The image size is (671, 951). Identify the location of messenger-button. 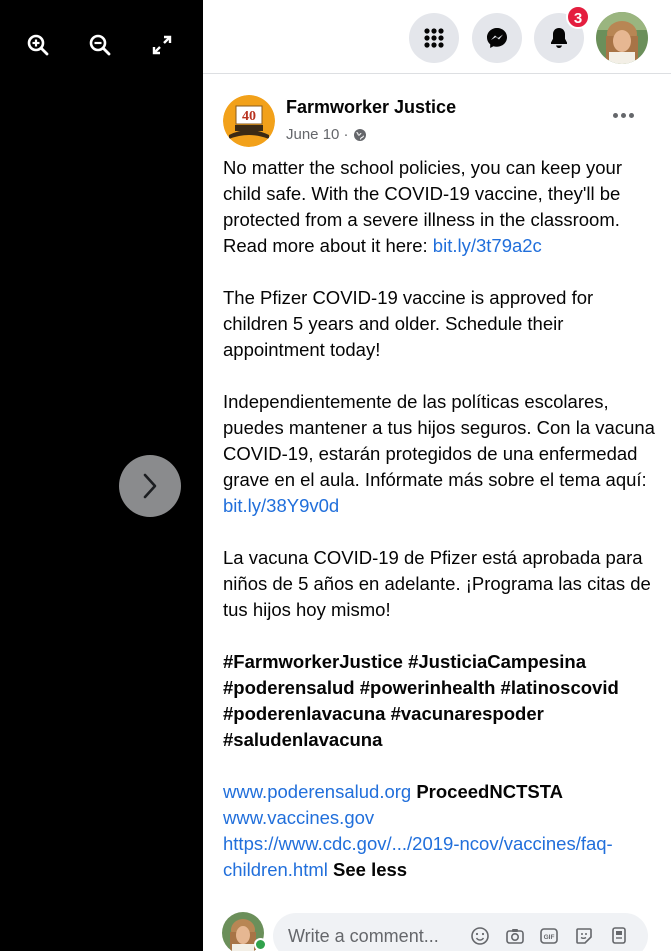
(497, 38).